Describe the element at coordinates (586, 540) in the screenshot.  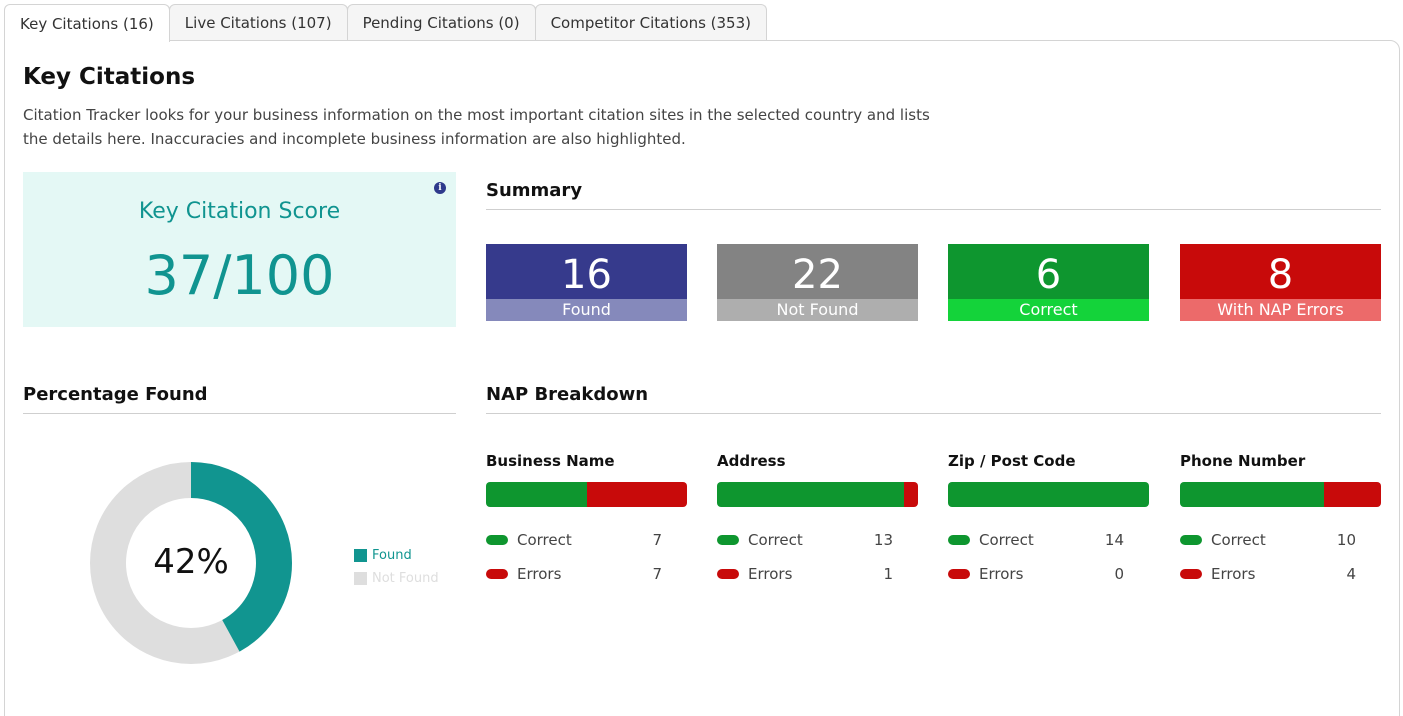
I see `nap-correct-row: Correct 7` at that location.